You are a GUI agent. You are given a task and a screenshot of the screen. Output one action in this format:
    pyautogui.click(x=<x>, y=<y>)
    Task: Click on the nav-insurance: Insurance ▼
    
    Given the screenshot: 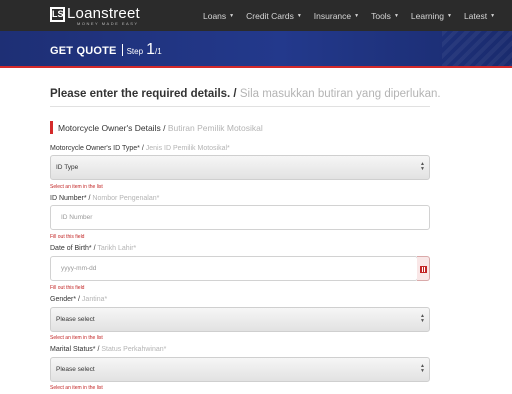 What is the action you would take?
    pyautogui.click(x=336, y=16)
    